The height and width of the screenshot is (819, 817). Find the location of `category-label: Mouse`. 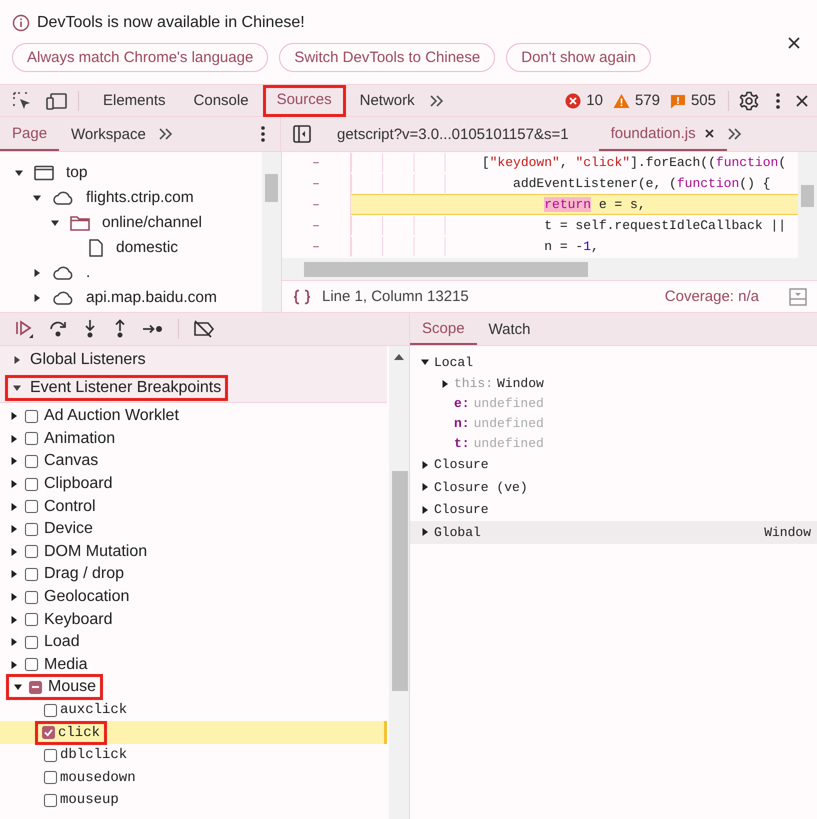

category-label: Mouse is located at coordinates (72, 687).